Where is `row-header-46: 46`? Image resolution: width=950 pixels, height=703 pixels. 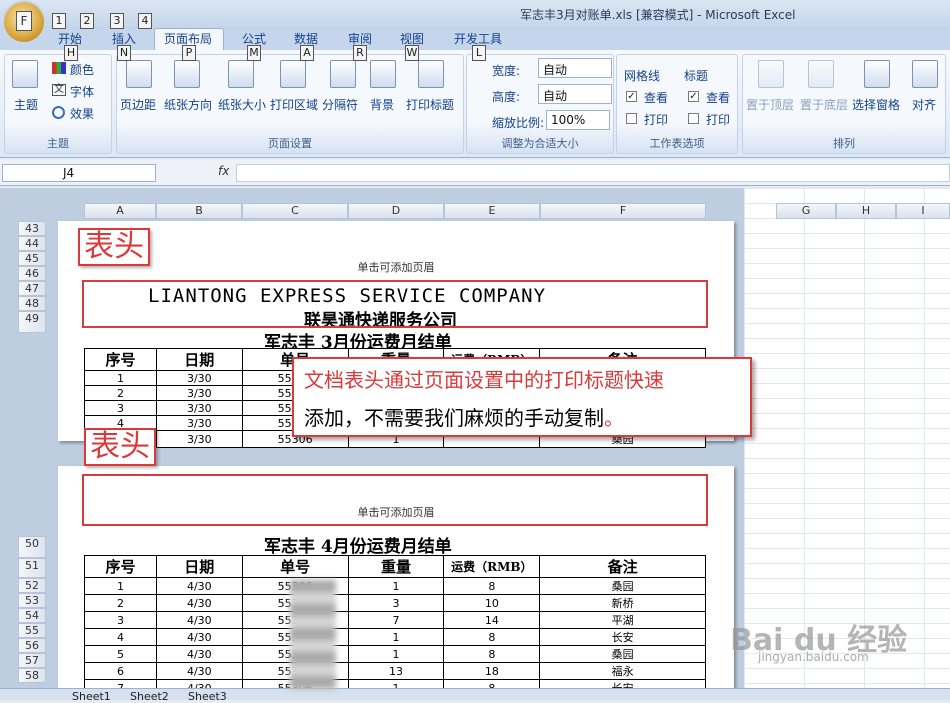 row-header-46: 46 is located at coordinates (32, 273).